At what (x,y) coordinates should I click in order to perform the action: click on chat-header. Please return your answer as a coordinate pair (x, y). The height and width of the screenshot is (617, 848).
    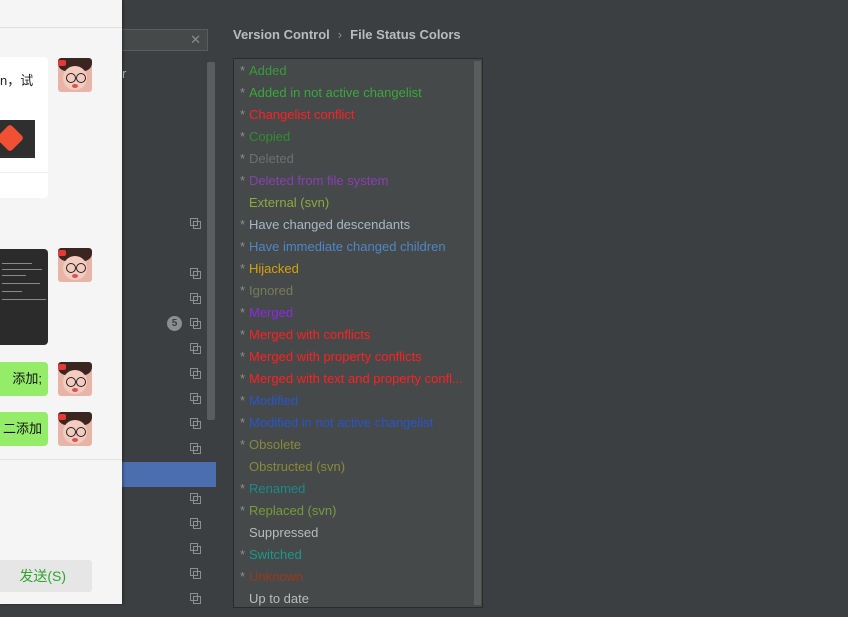
    Looking at the image, I should click on (61, 14).